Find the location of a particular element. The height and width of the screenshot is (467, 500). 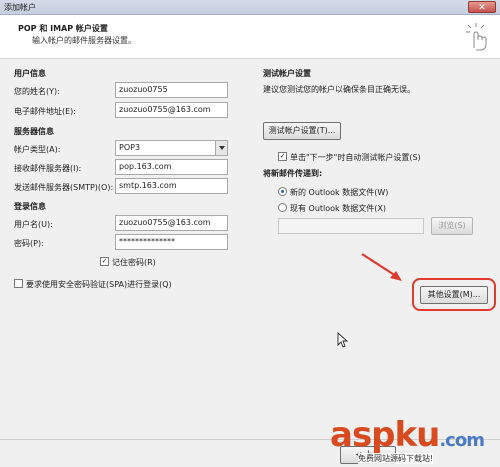

account-type-value: POP3 is located at coordinates (130, 147).